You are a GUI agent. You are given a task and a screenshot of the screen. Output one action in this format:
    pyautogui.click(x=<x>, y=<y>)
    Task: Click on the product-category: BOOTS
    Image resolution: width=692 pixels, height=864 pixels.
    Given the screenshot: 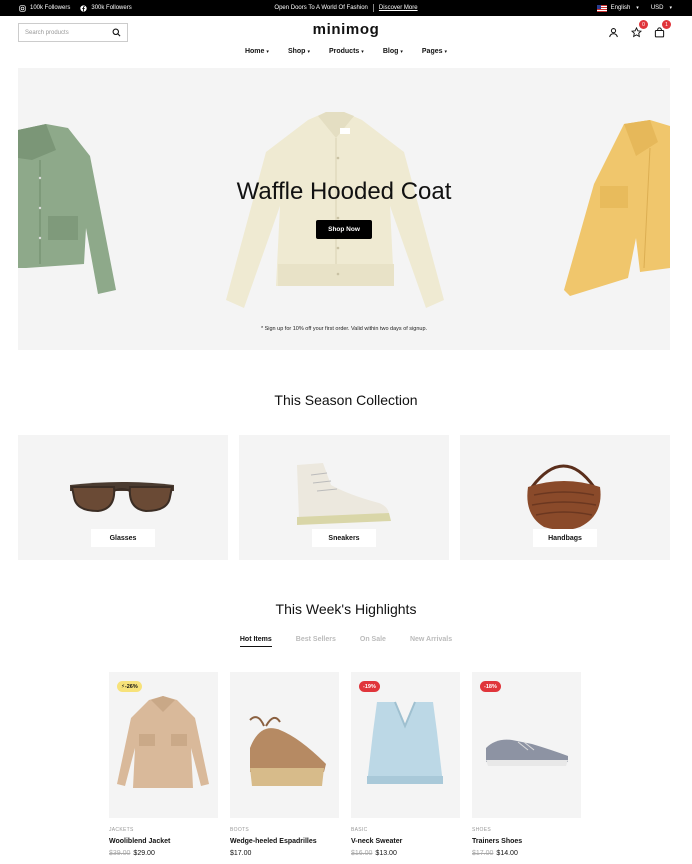 What is the action you would take?
    pyautogui.click(x=240, y=830)
    